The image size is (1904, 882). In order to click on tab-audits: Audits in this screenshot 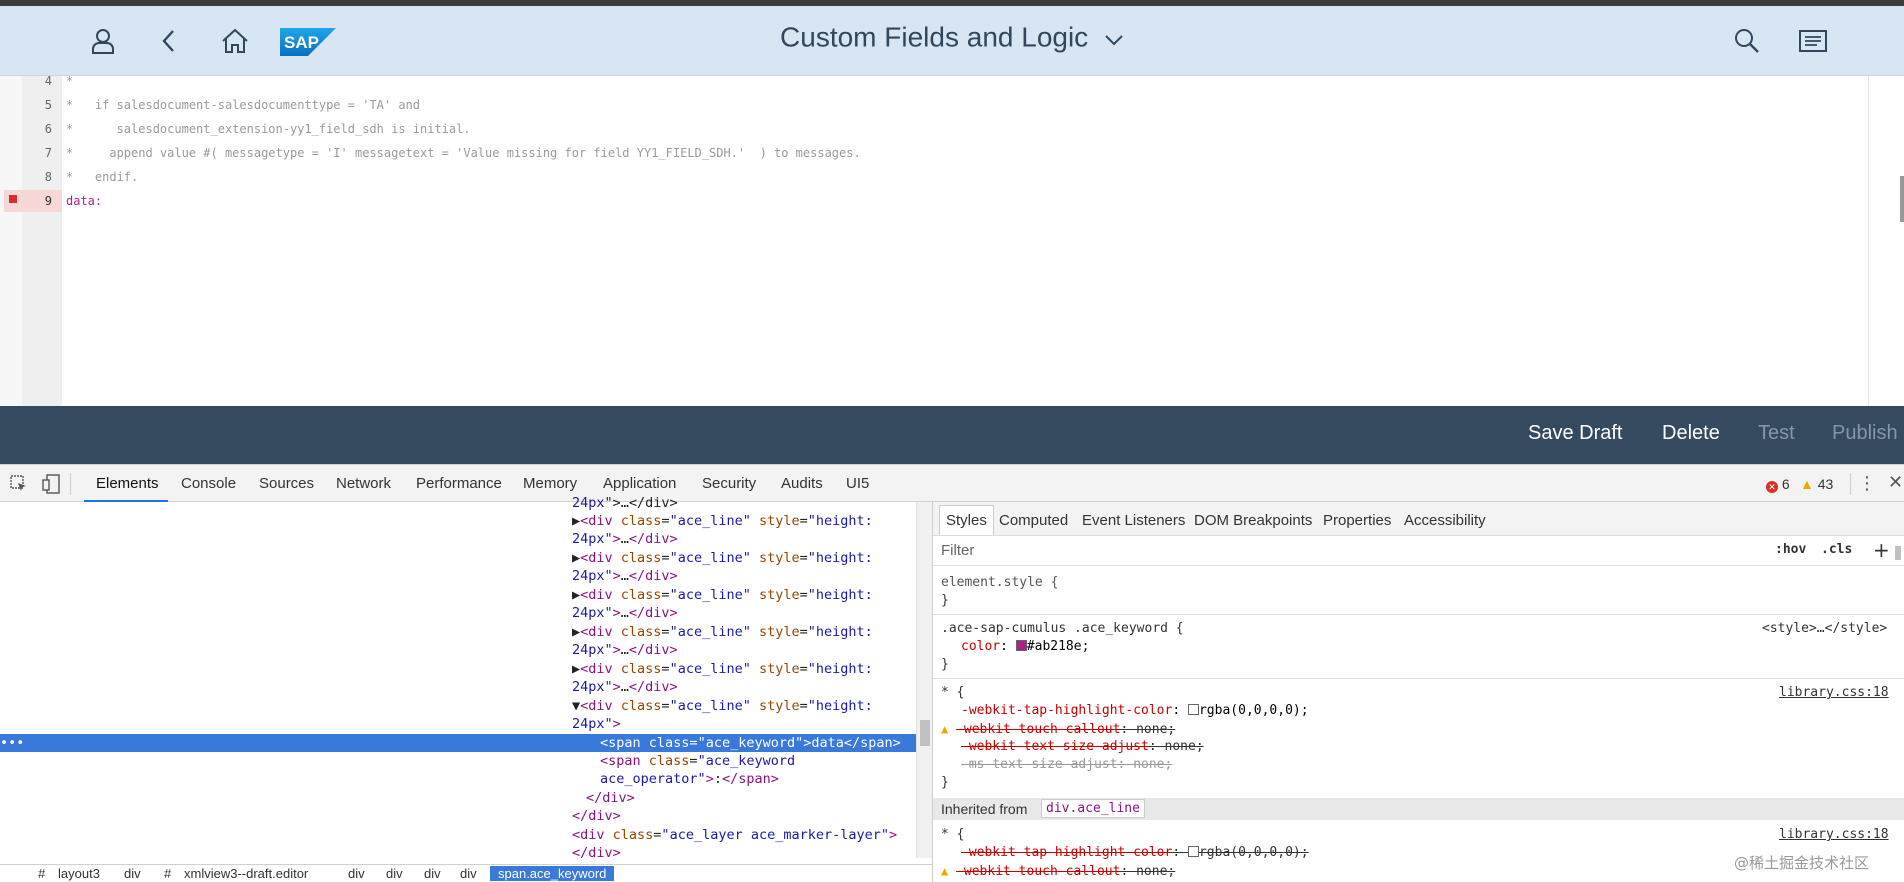, I will do `click(802, 483)`.